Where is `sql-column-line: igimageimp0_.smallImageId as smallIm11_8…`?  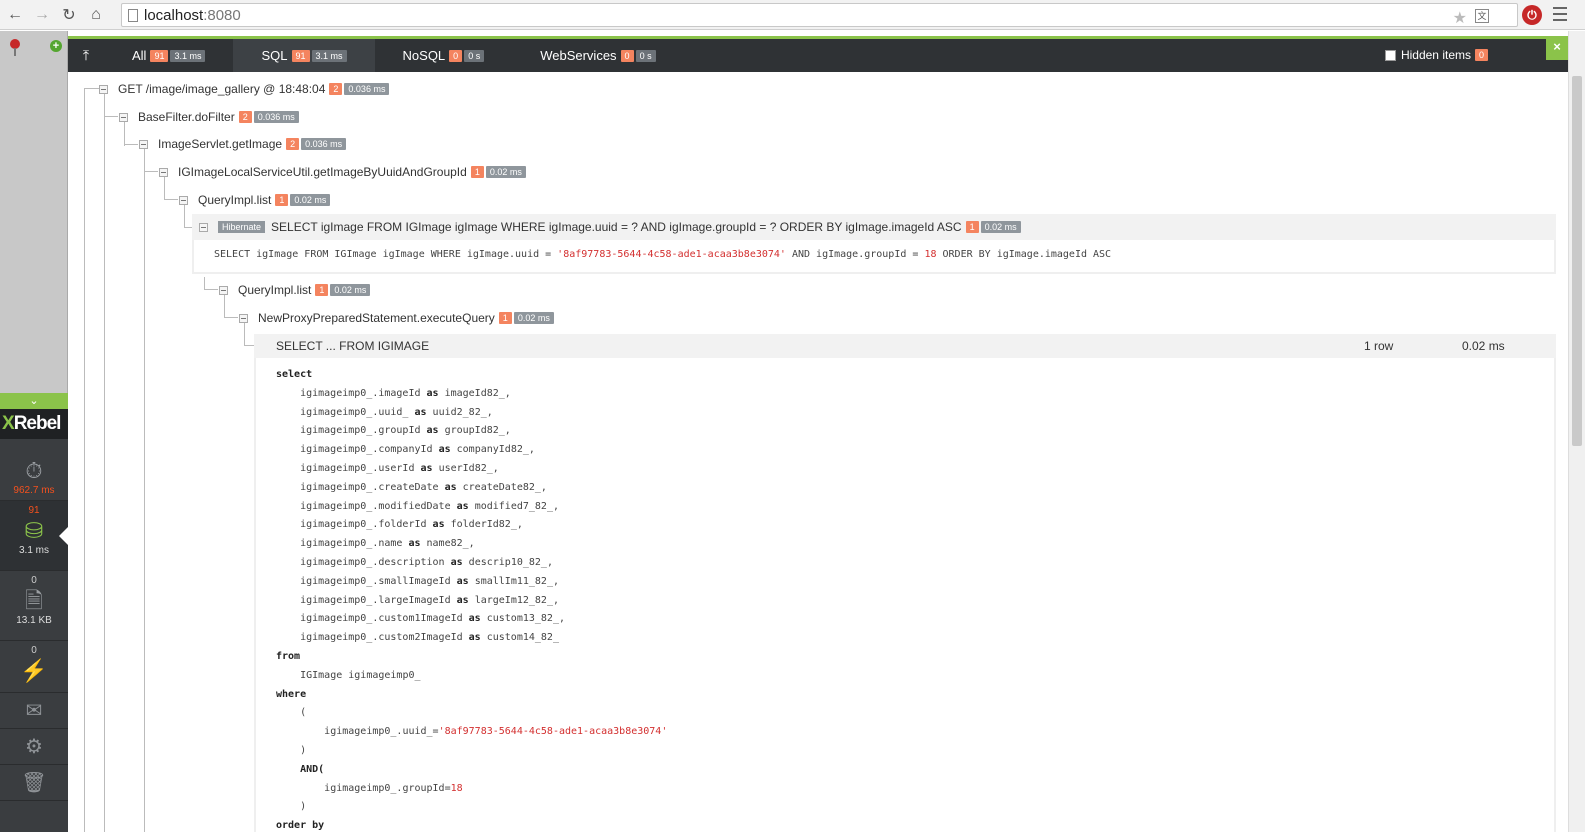
sql-column-line: igimageimp0_.smallImageId as smallIm11_8… is located at coordinates (417, 581).